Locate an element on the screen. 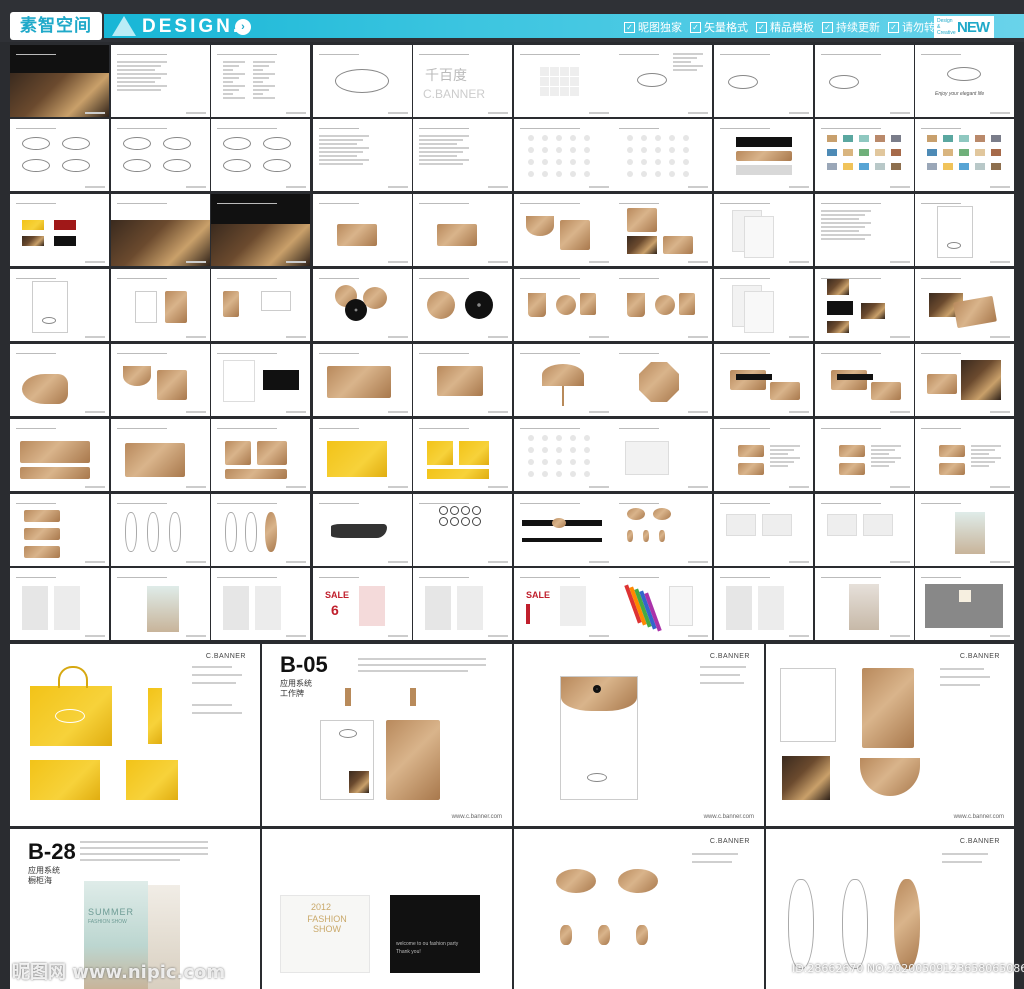 The image size is (1024, 989). site-logo: 素智空间 is located at coordinates (56, 26).